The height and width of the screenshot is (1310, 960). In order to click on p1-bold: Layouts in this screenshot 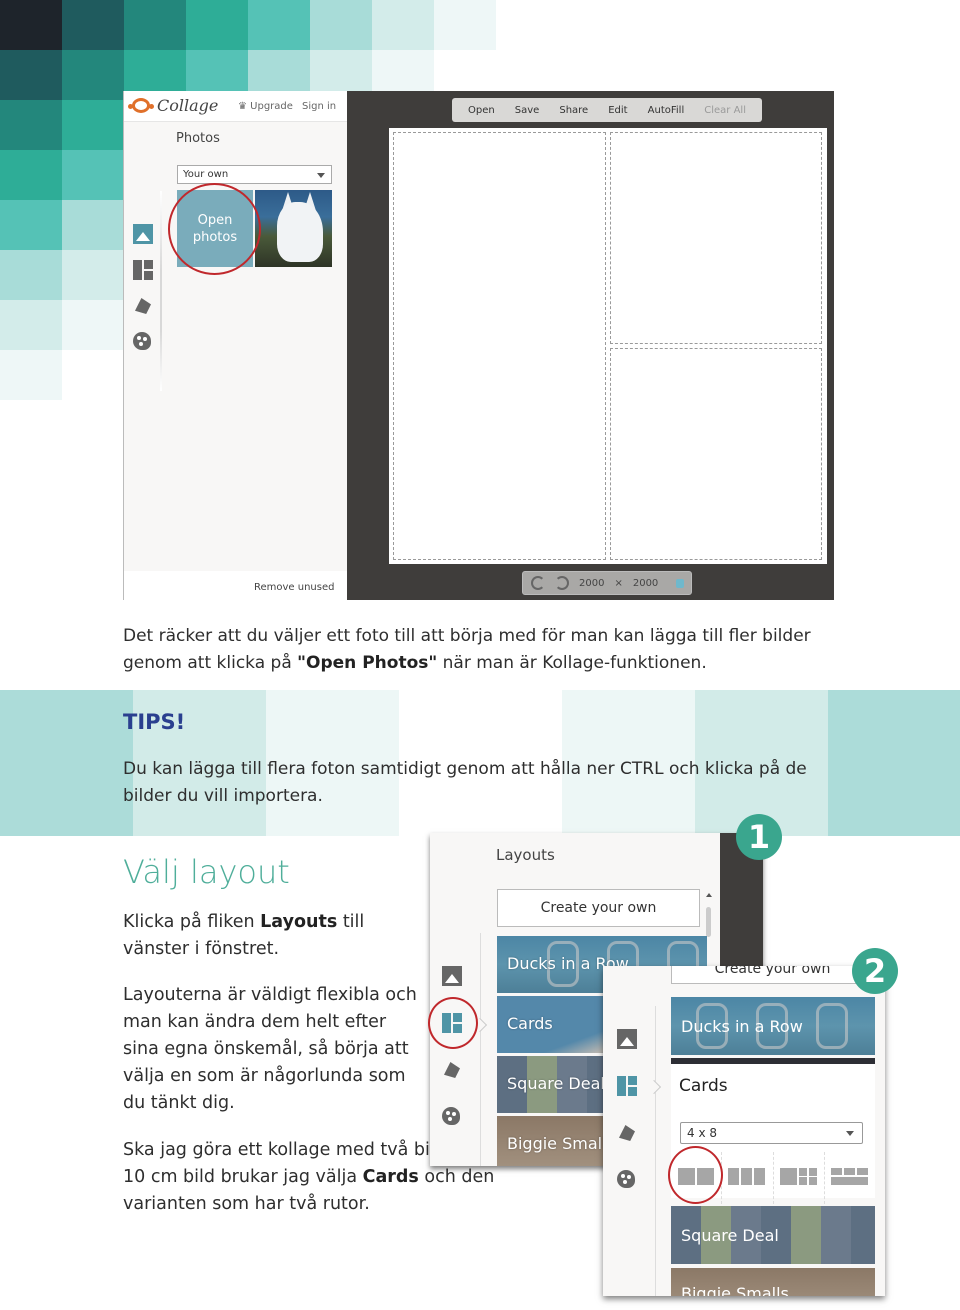, I will do `click(299, 922)`.